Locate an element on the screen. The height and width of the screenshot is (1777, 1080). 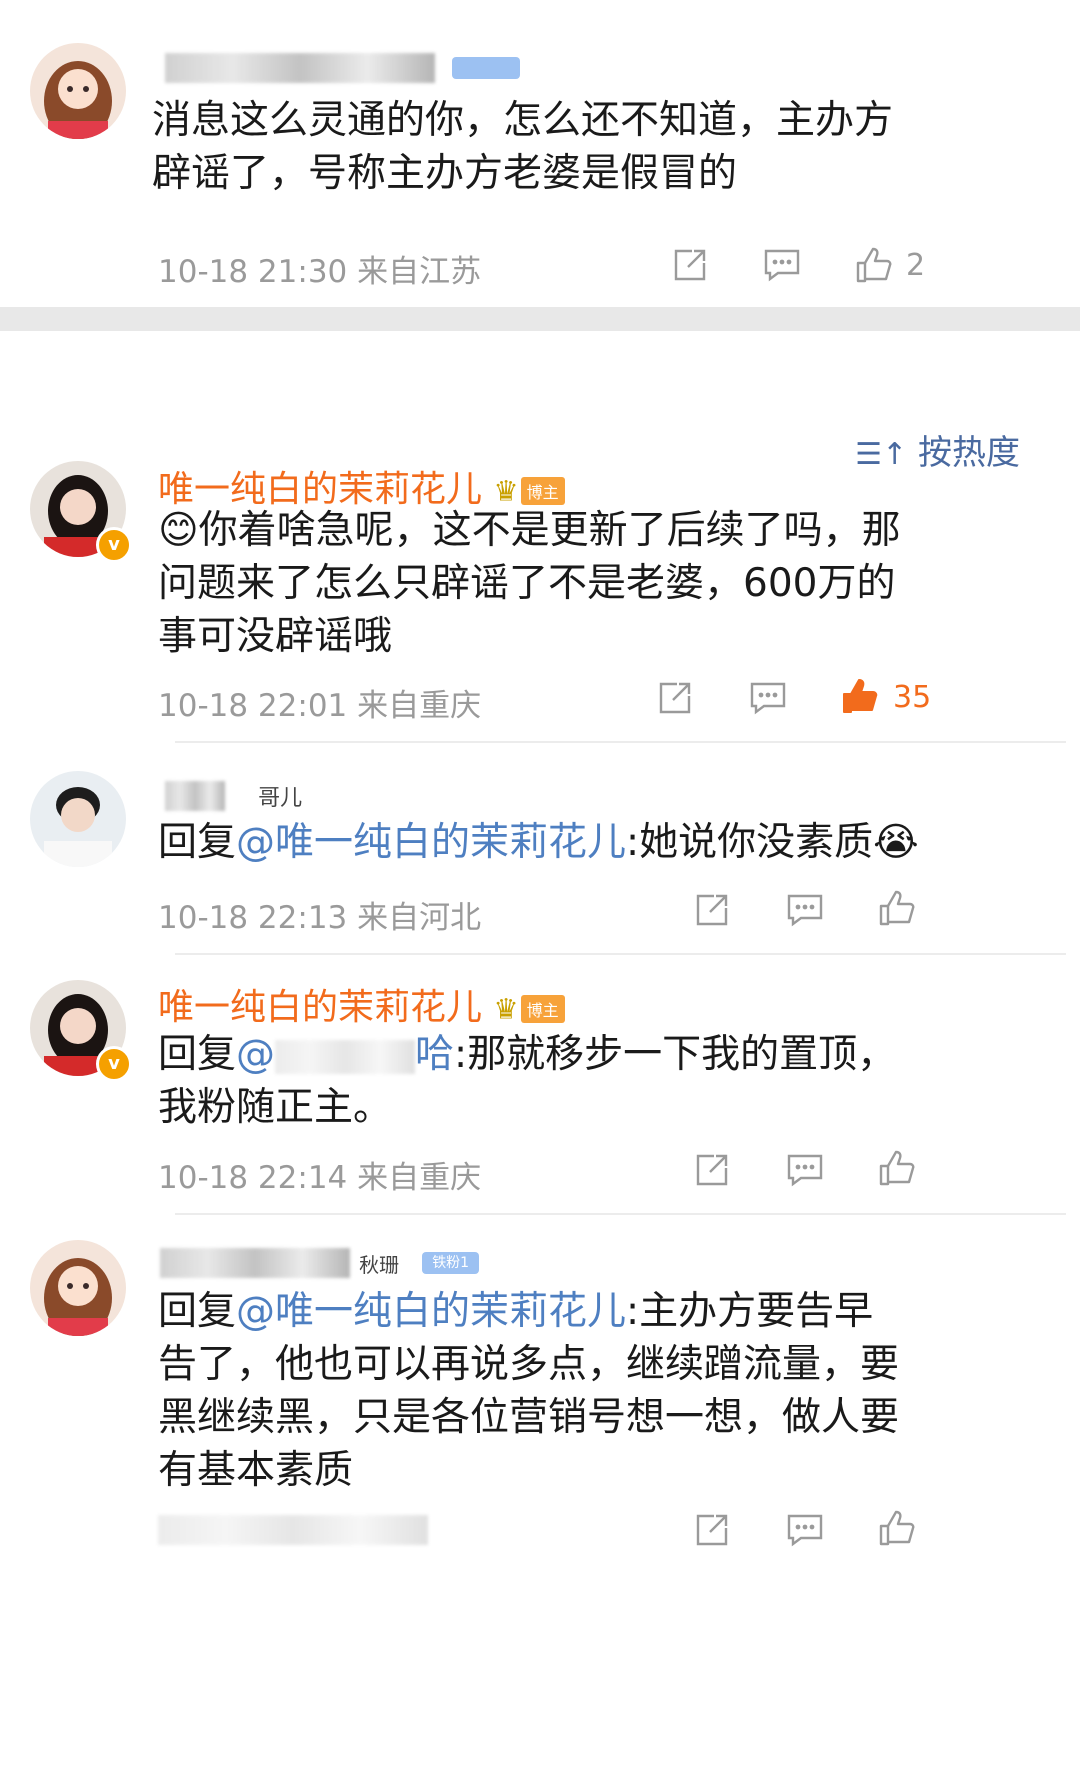
like-icon-active is located at coordinates (860, 696).